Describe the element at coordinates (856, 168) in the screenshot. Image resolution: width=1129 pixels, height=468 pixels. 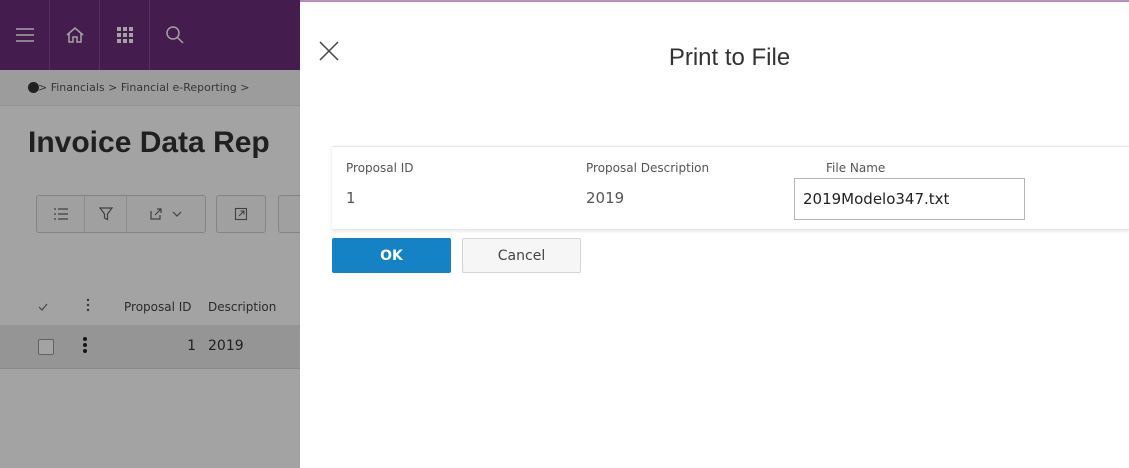
I see `file-name-label: File Name` at that location.